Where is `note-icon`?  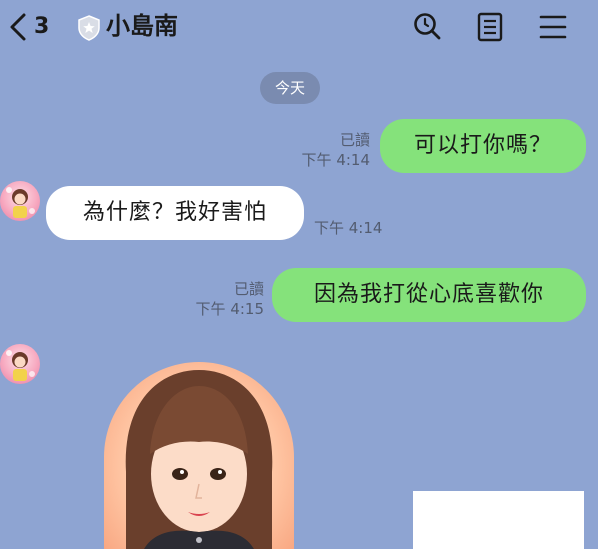 note-icon is located at coordinates (490, 27).